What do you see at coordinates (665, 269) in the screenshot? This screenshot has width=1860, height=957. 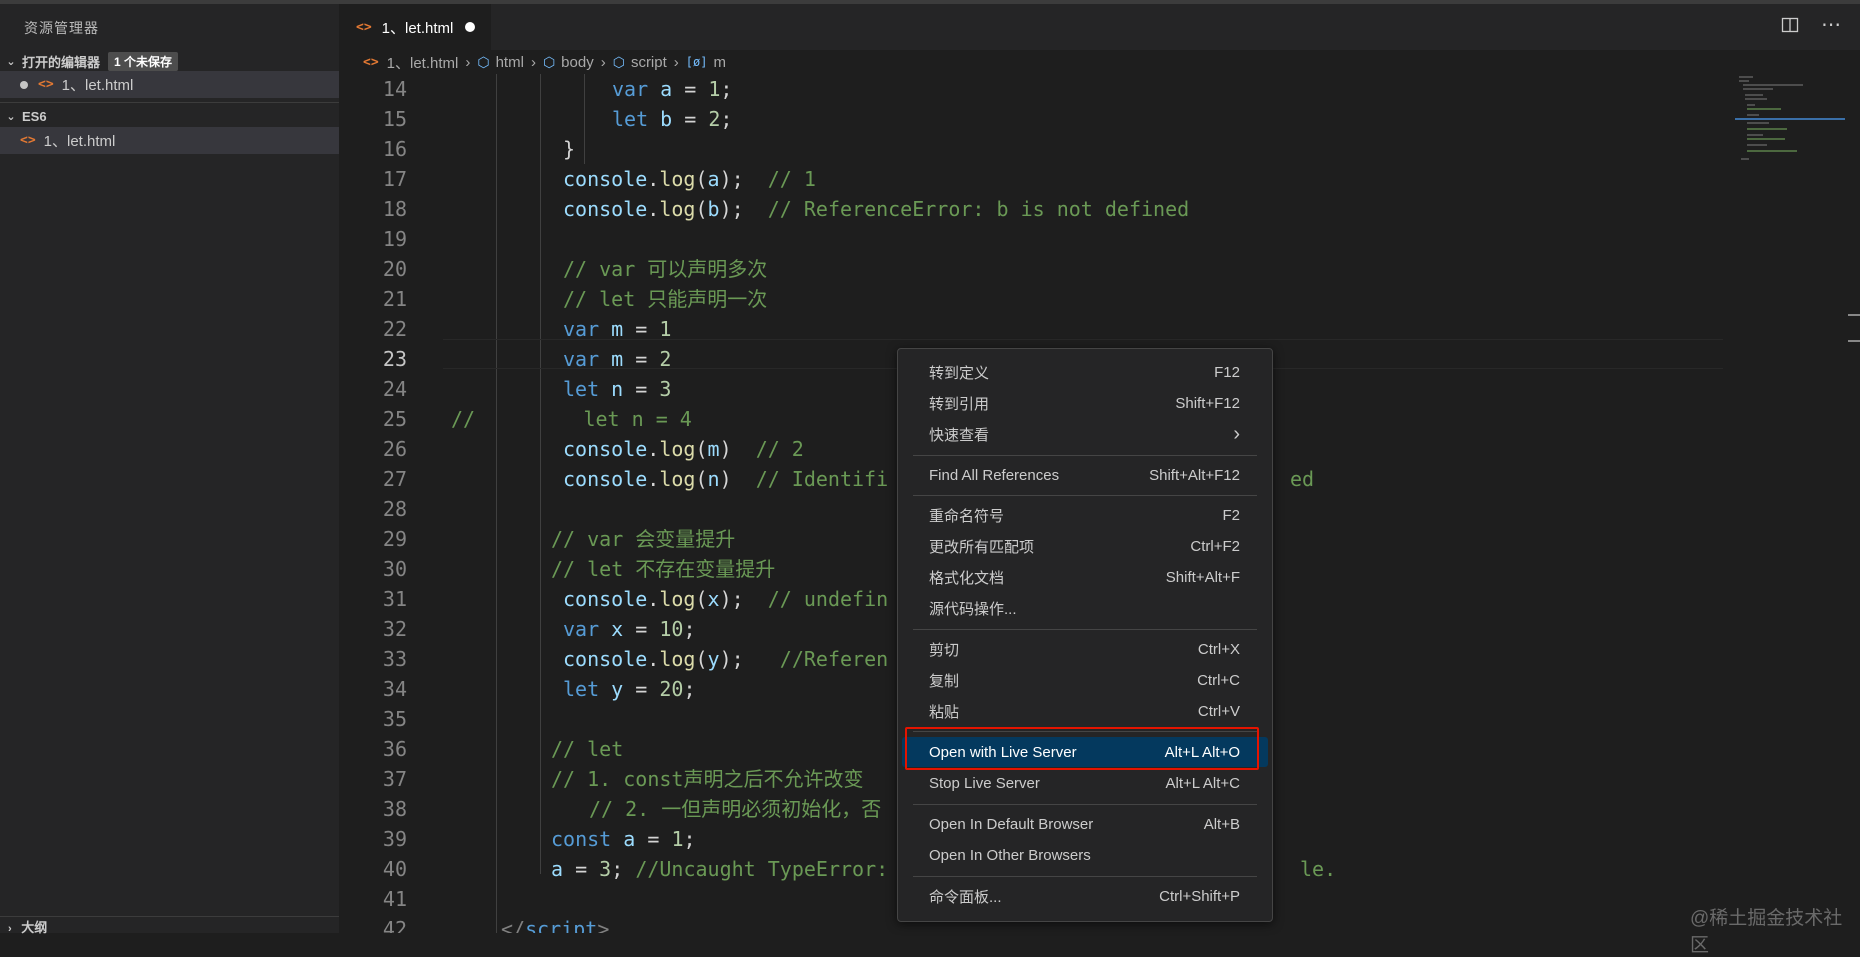 I see `code-line: // var 可以声明多次` at bounding box center [665, 269].